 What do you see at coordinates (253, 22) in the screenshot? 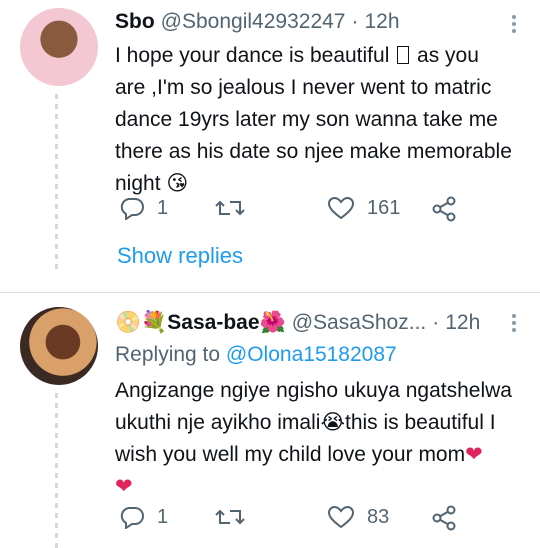
I see `user-handle: @Sbongil42932247` at bounding box center [253, 22].